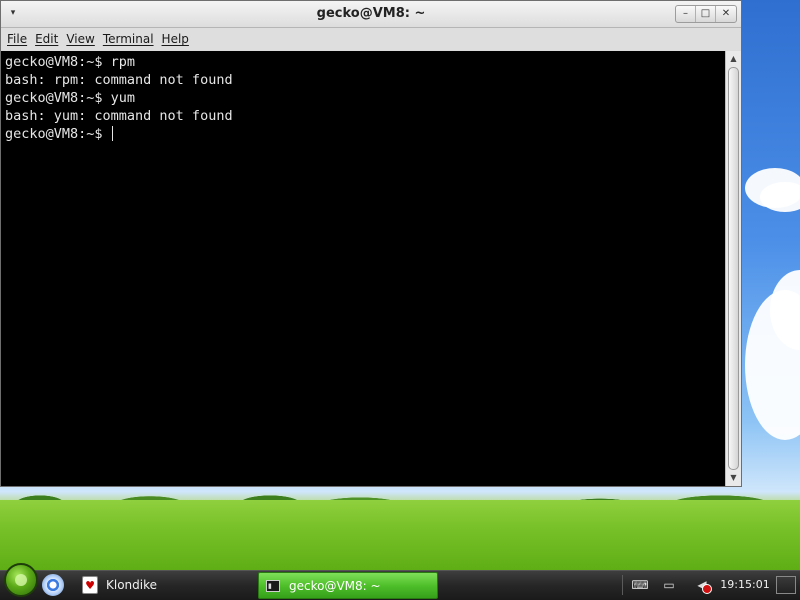 Image resolution: width=800 pixels, height=600 pixels. What do you see at coordinates (161, 585) in the screenshot?
I see `taskbar-item-klondike: ♥ Klondike` at bounding box center [161, 585].